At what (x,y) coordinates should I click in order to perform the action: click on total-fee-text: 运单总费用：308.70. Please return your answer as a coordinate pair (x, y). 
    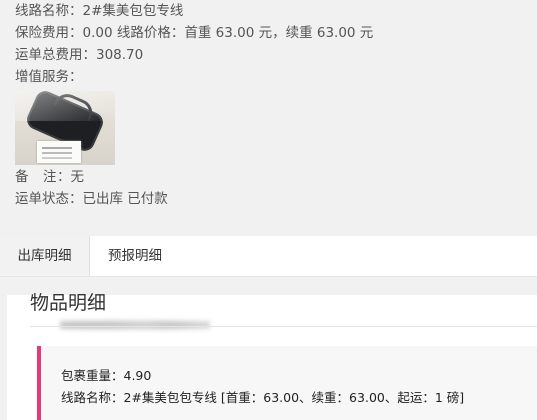
    Looking at the image, I should click on (79, 55).